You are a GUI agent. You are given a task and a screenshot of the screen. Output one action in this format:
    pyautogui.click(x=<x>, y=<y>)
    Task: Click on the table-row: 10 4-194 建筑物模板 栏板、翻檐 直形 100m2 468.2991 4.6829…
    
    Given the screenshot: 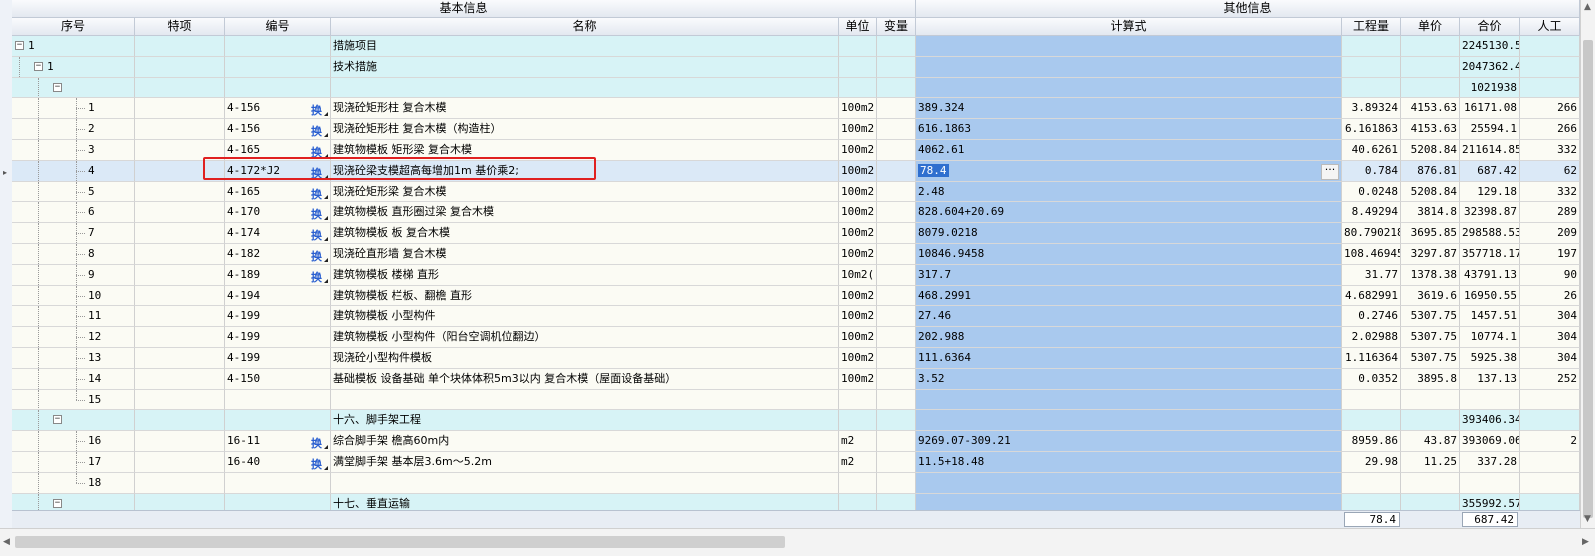 What is the action you would take?
    pyautogui.click(x=796, y=296)
    